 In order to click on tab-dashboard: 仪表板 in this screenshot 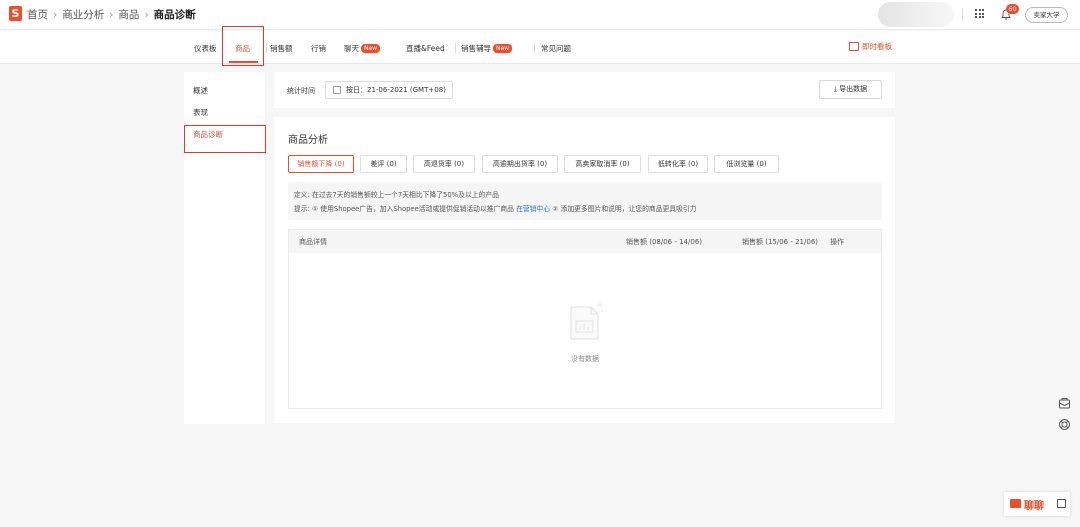, I will do `click(205, 48)`.